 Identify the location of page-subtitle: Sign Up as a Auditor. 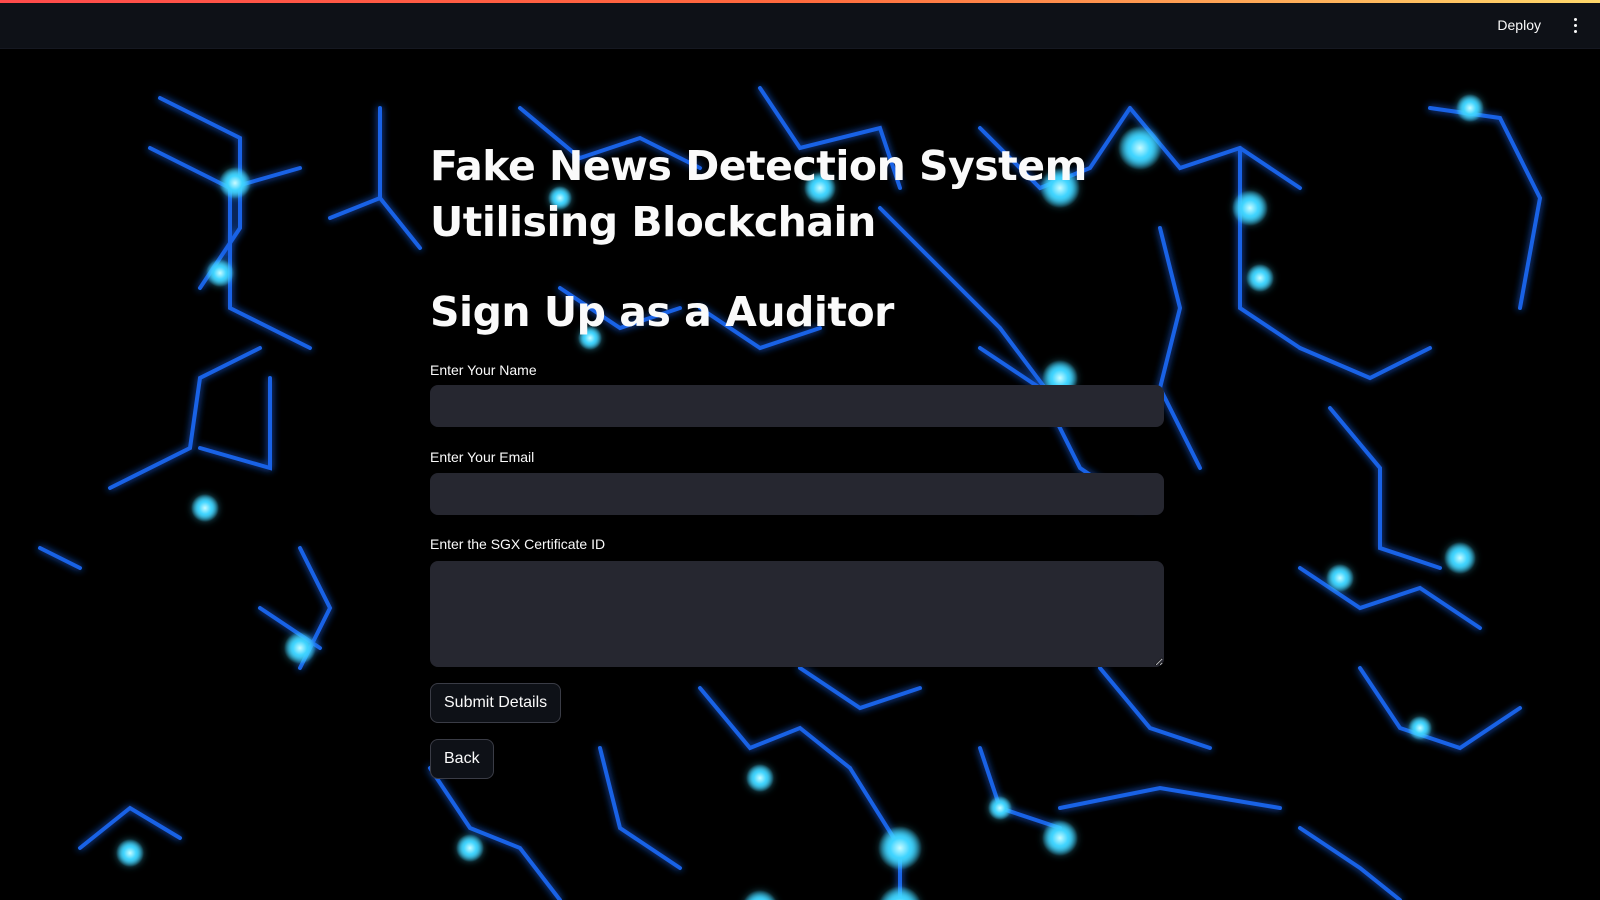
(662, 312).